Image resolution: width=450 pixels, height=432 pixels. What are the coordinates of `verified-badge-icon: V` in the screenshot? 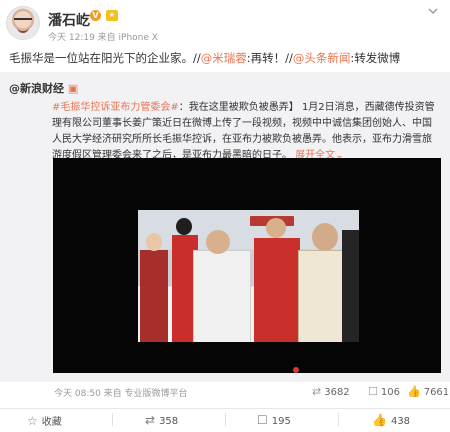 It's located at (95, 15).